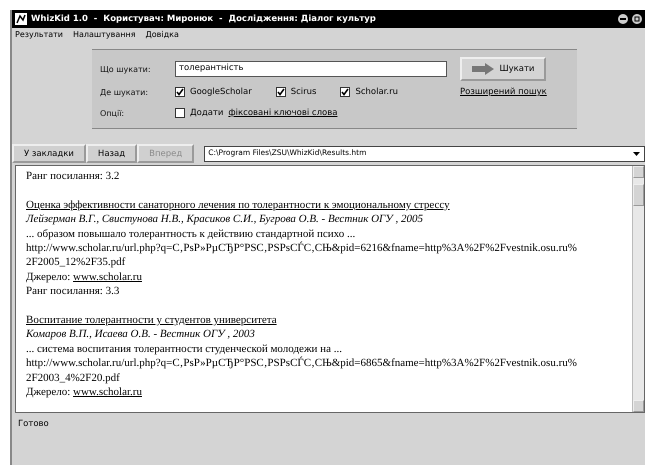 The height and width of the screenshot is (465, 645). I want to click on options-label: Опції:, so click(113, 113).